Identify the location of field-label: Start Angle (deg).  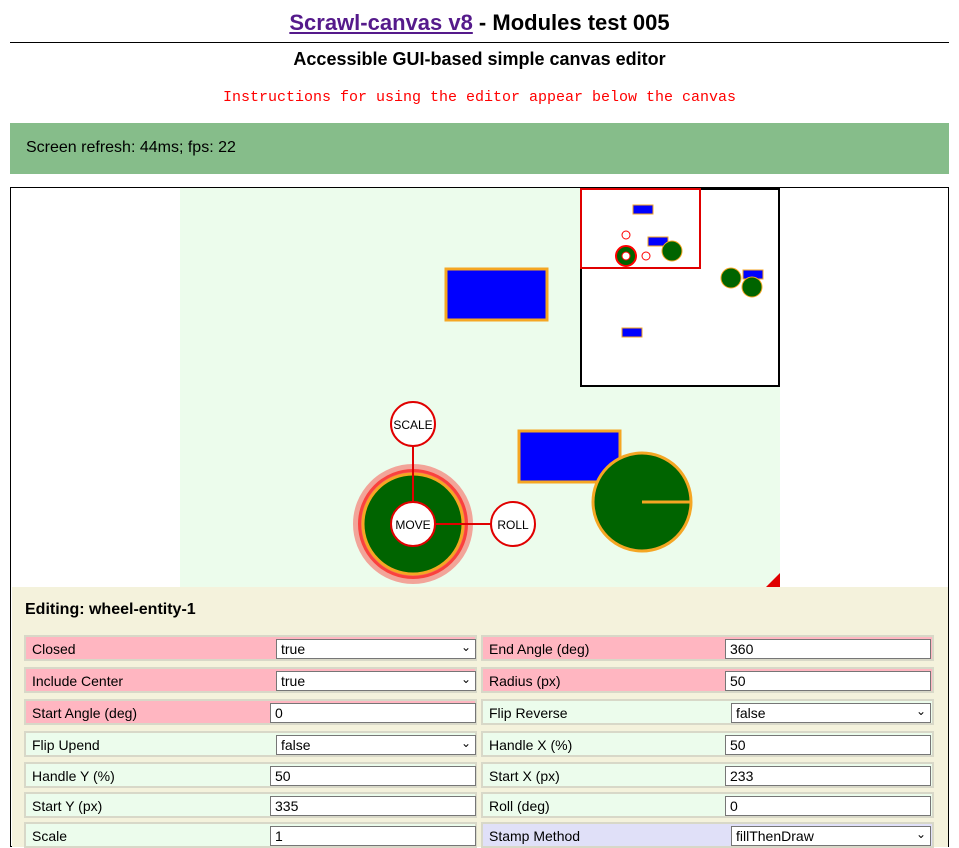
(85, 713).